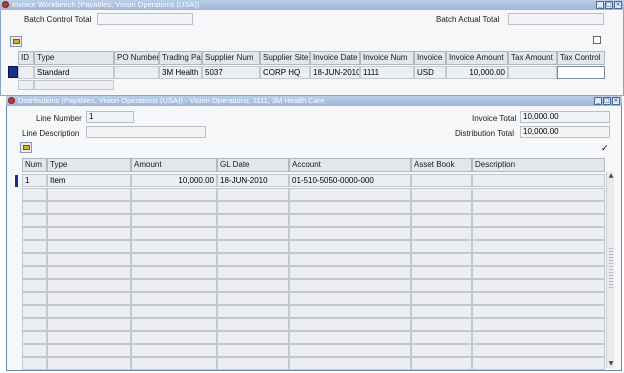 Image resolution: width=624 pixels, height=373 pixels. Describe the element at coordinates (231, 72) in the screenshot. I see `supplier-num-cell: 5037` at that location.